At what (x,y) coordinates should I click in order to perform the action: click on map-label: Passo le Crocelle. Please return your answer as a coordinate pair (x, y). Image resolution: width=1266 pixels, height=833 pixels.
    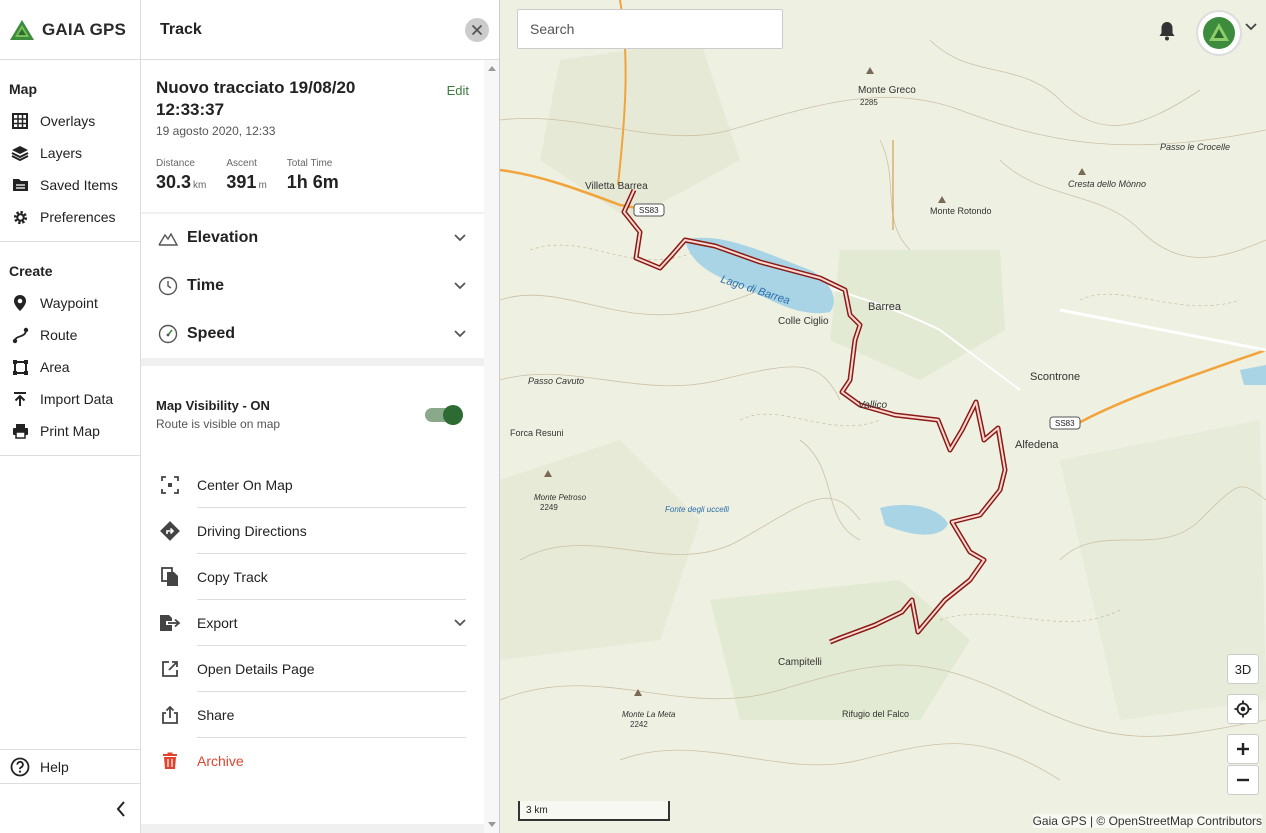
    Looking at the image, I should click on (1195, 147).